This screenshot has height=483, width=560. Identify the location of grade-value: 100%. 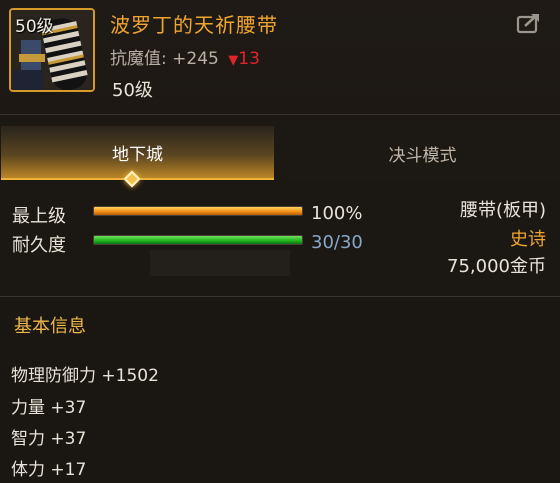
(337, 213).